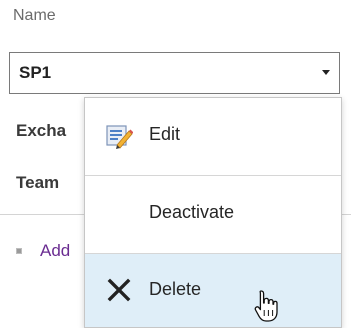  Describe the element at coordinates (55, 251) in the screenshot. I see `add-link: Add` at that location.